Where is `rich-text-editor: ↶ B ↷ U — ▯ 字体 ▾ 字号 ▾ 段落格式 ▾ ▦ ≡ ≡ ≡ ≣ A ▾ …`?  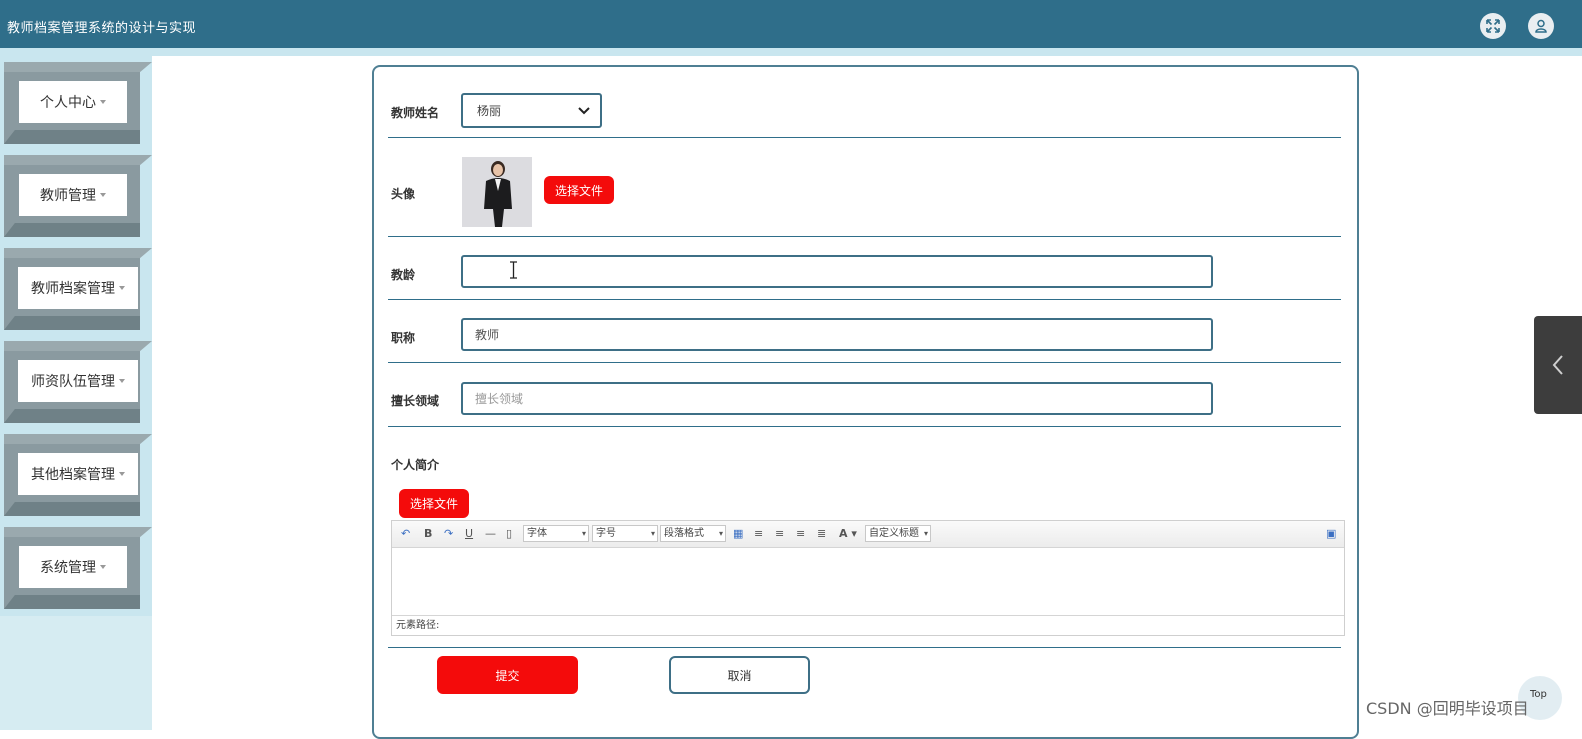
rich-text-editor: ↶ B ↷ U — ▯ 字体 ▾ 字号 ▾ 段落格式 ▾ ▦ ≡ ≡ ≡ ≣ A ▾ … is located at coordinates (868, 578).